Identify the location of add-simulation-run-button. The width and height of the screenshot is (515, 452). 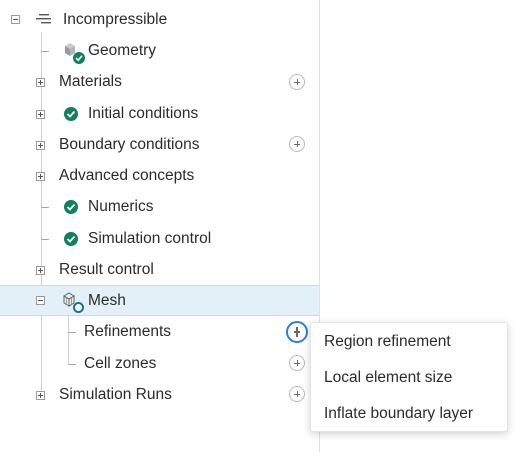
(297, 394).